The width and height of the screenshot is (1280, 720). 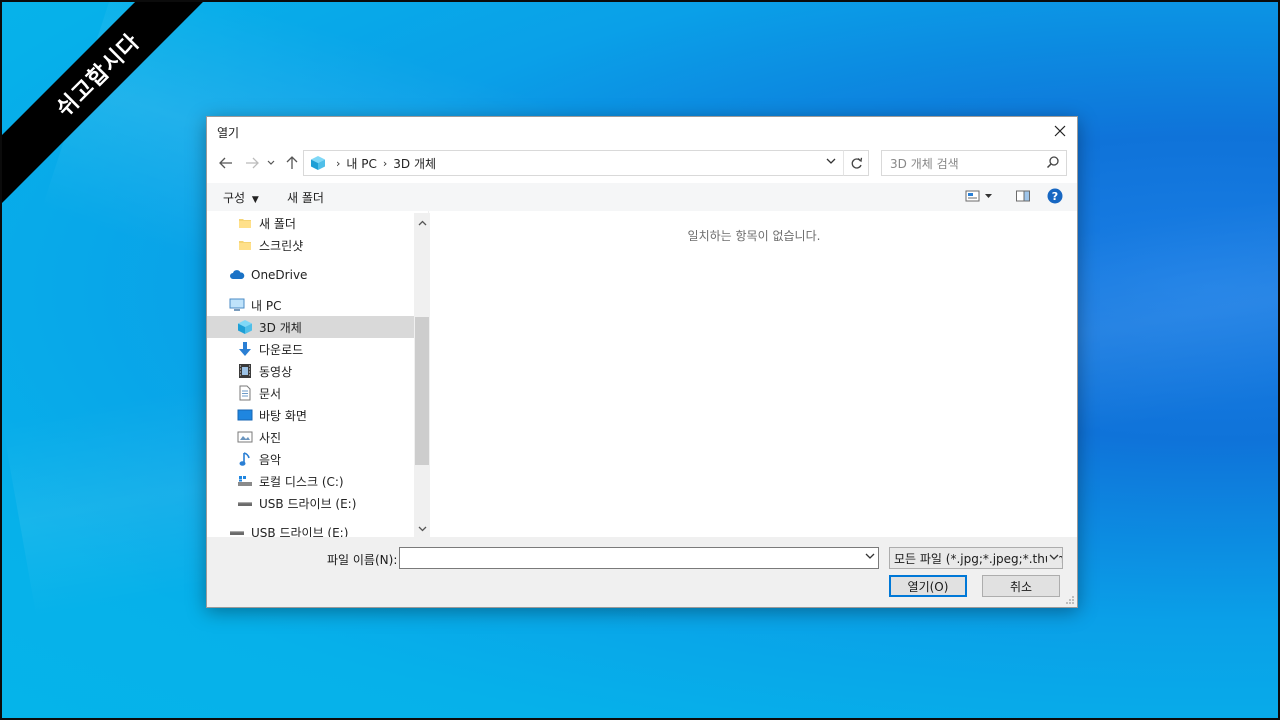 I want to click on nav-item-label: 새 폴더, so click(x=277, y=223).